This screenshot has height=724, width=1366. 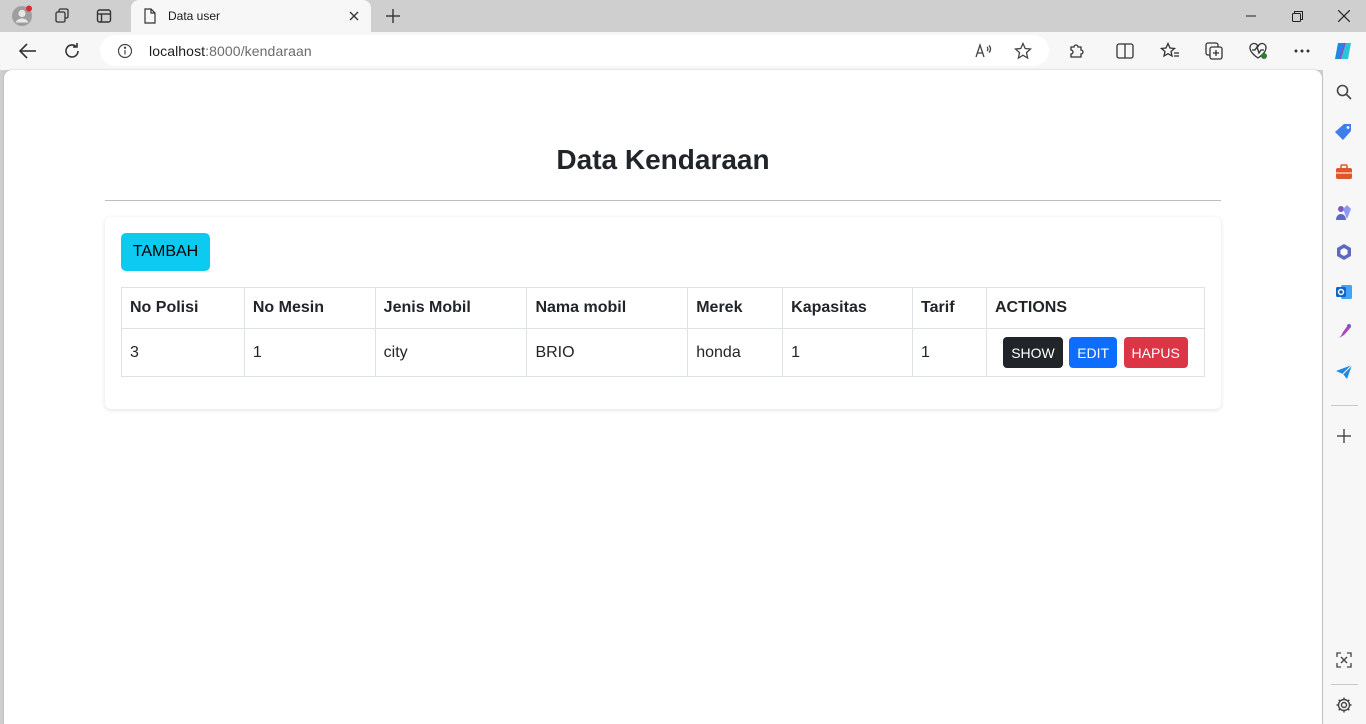 What do you see at coordinates (354, 16) in the screenshot?
I see `close-tab-icon` at bounding box center [354, 16].